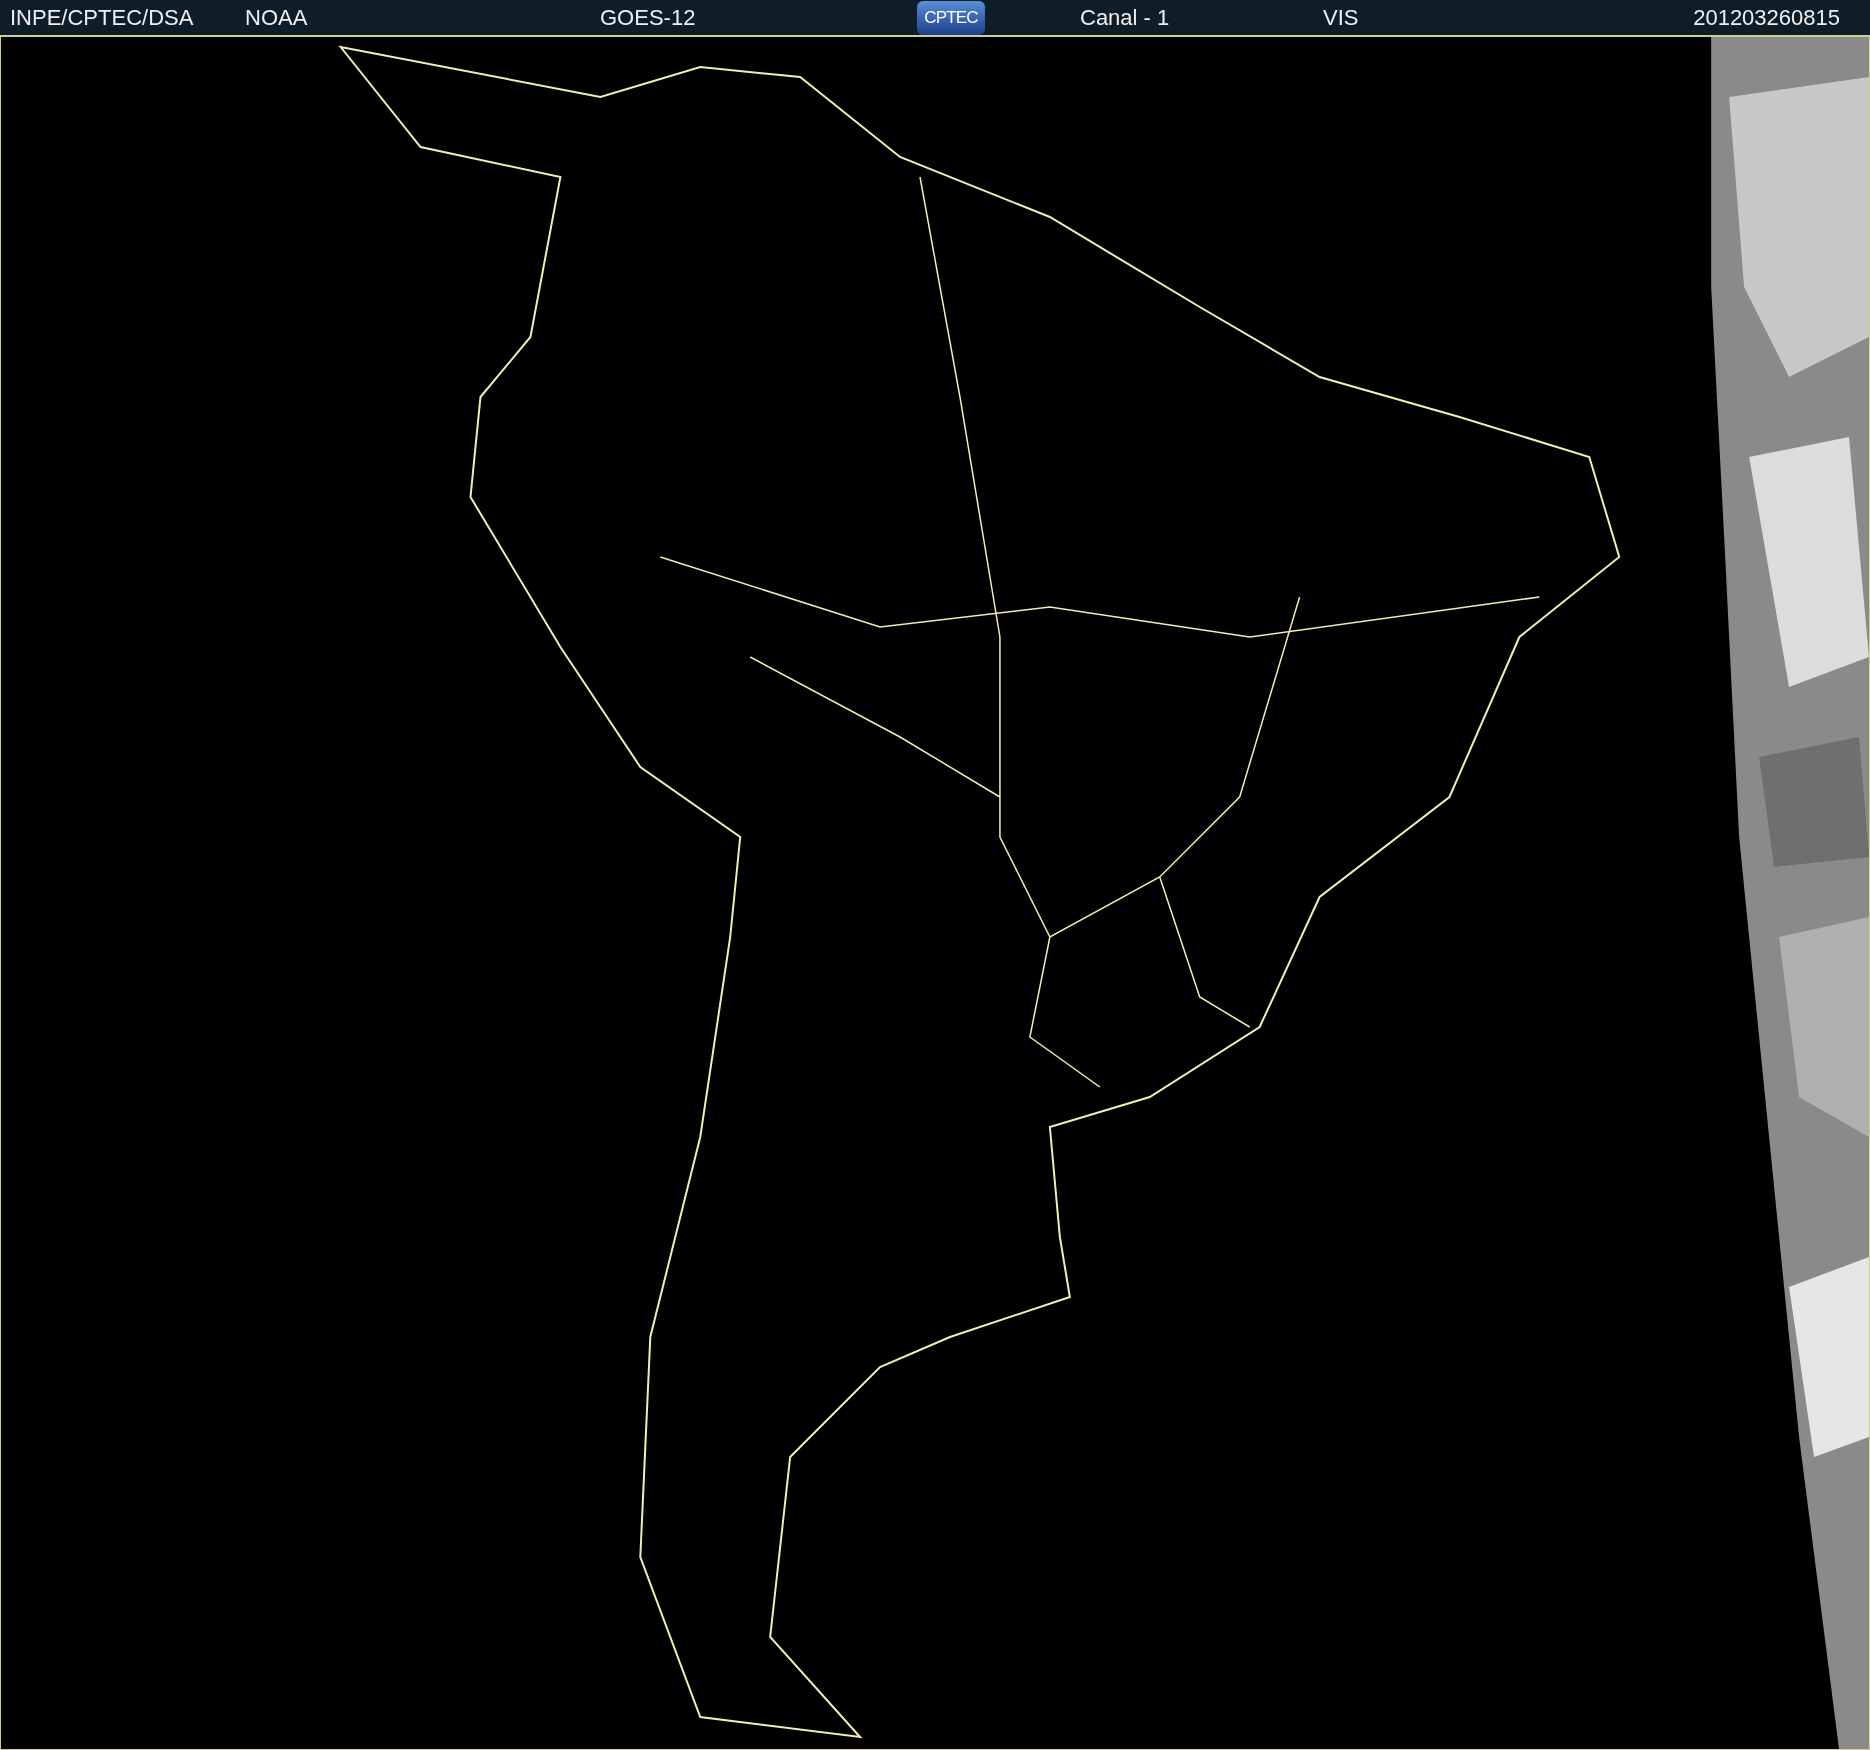  What do you see at coordinates (1341, 17) in the screenshot?
I see `band-label: VIS` at bounding box center [1341, 17].